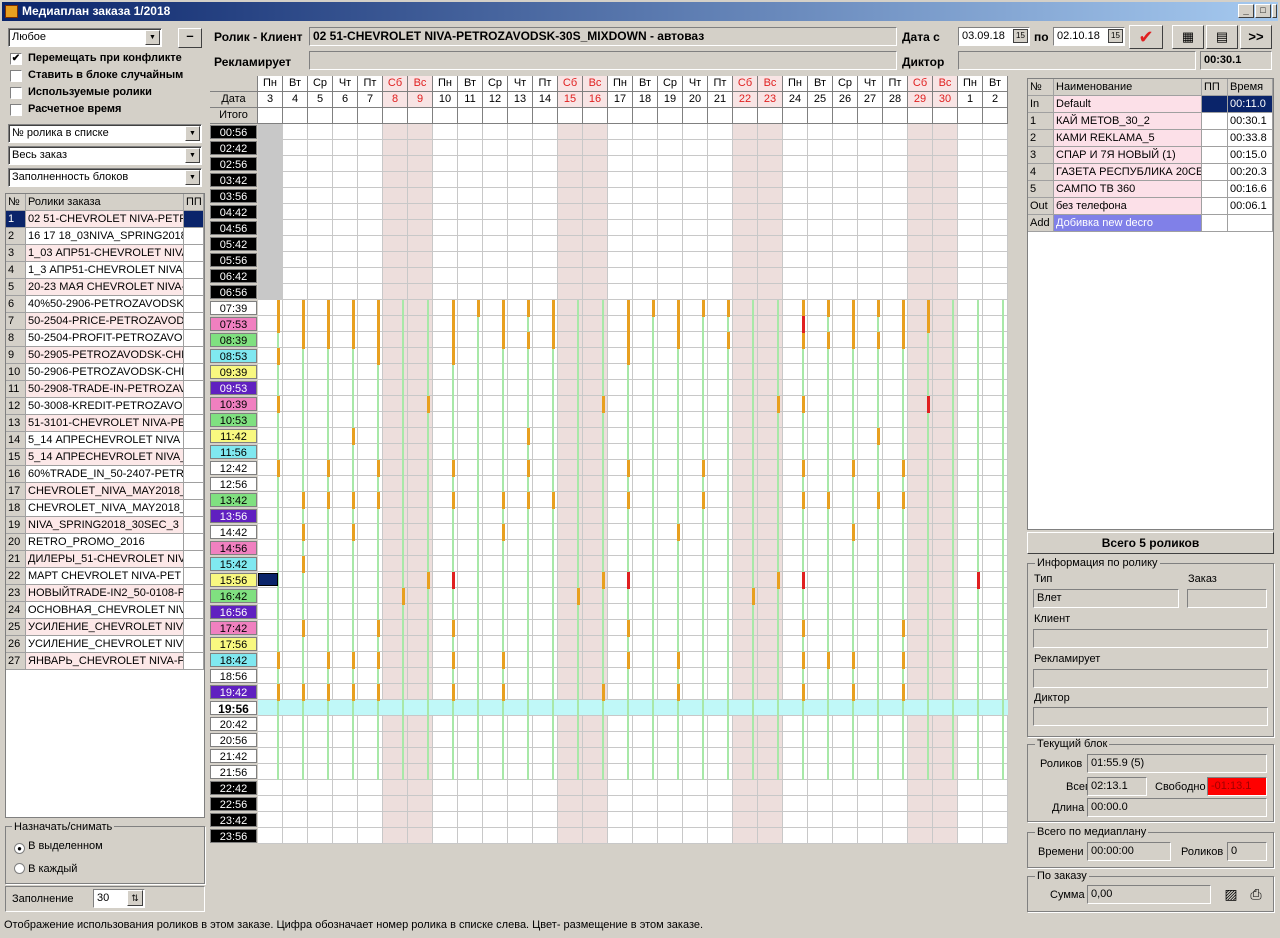 The height and width of the screenshot is (938, 1280). I want to click on time-slot-label: 05:42, so click(233, 244).